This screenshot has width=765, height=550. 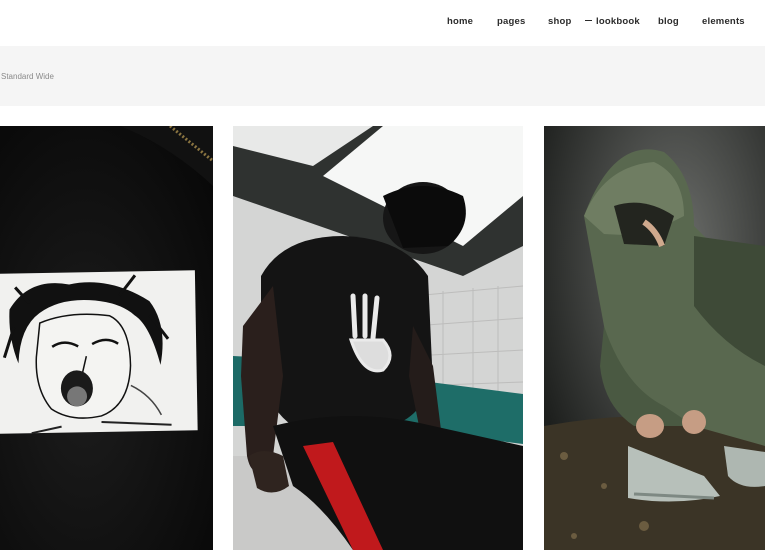 I want to click on nav-item-lookbook: lookbook, so click(x=612, y=21).